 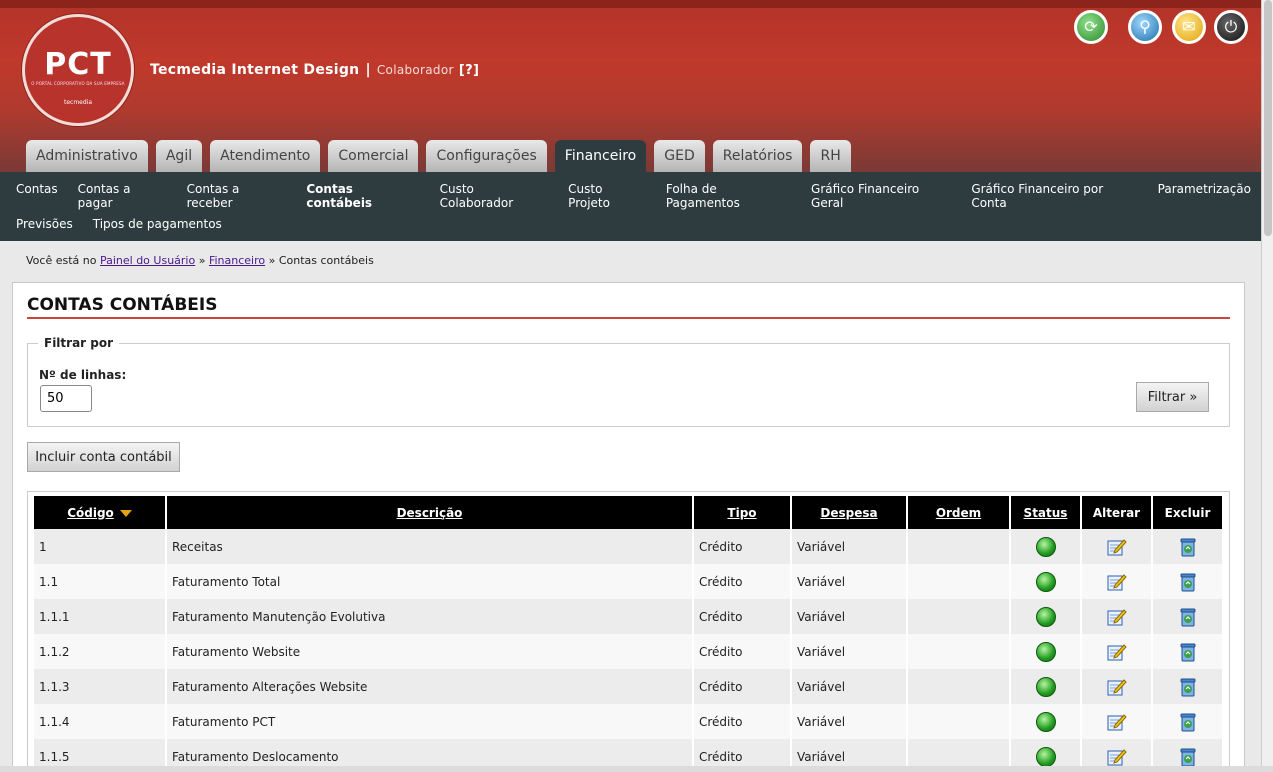 I want to click on power-icon: ⏻, so click(x=1231, y=27).